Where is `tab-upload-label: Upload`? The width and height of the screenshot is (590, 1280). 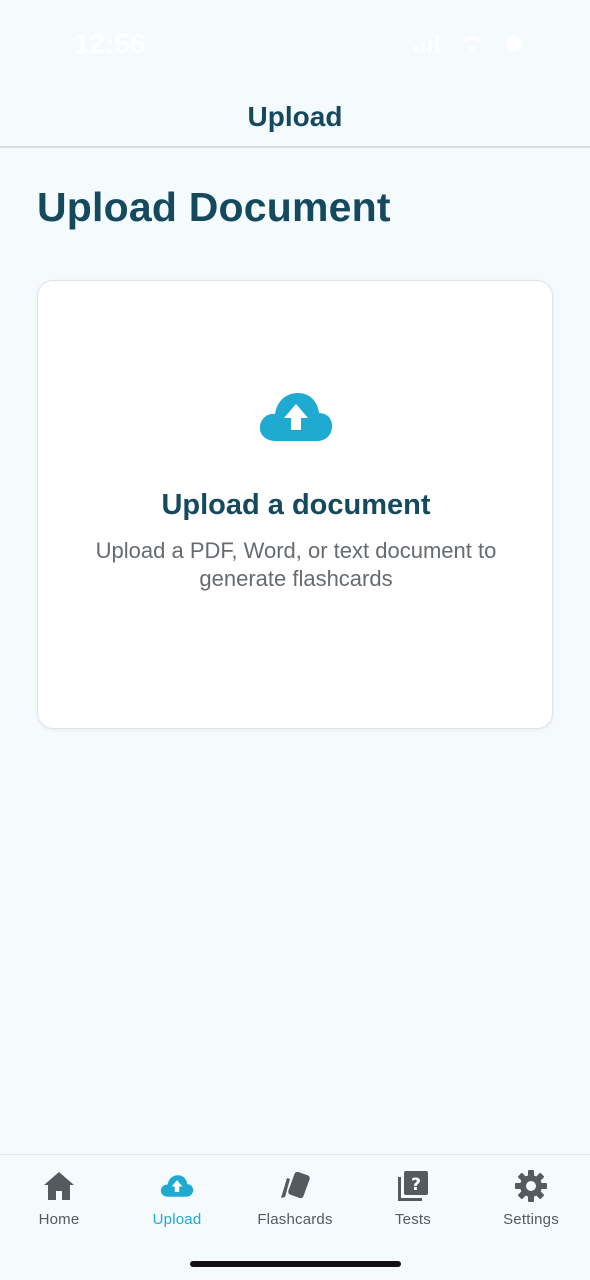
tab-upload-label: Upload is located at coordinates (177, 1219).